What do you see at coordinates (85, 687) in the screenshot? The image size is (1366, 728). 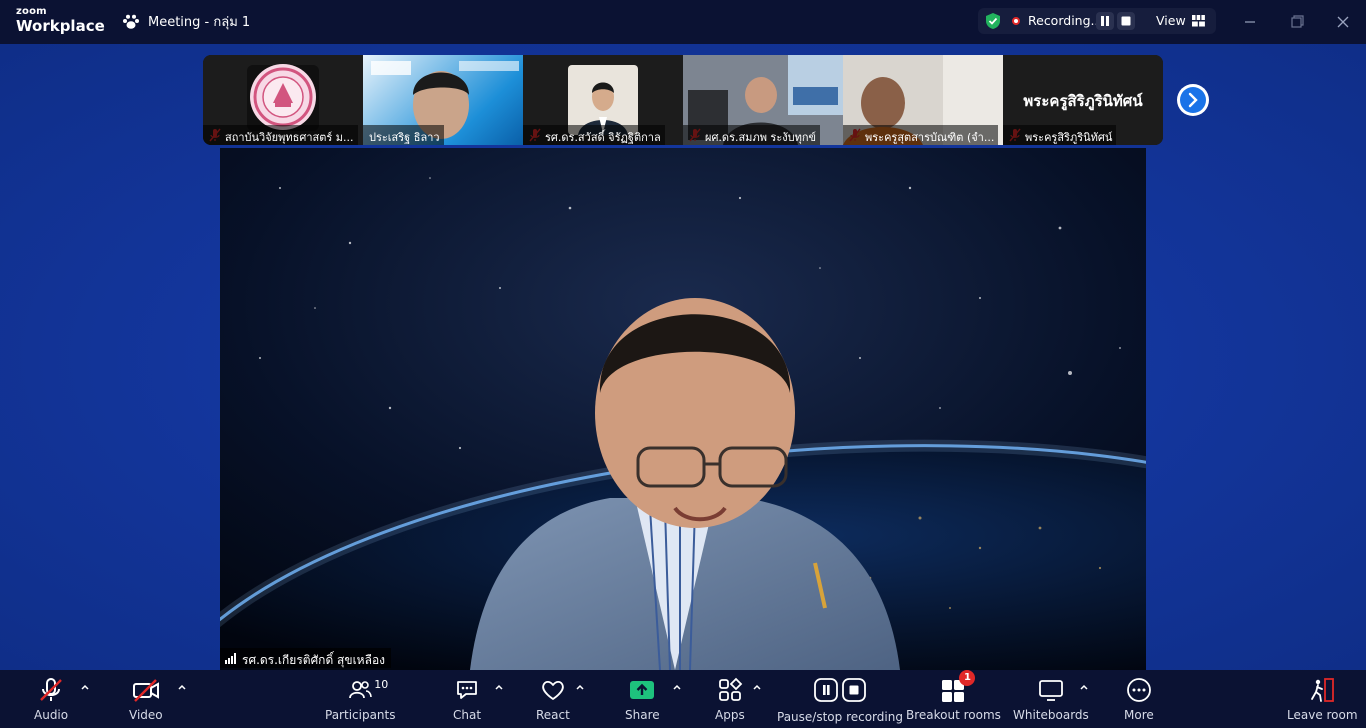 I see `audio-options-caret-icon` at bounding box center [85, 687].